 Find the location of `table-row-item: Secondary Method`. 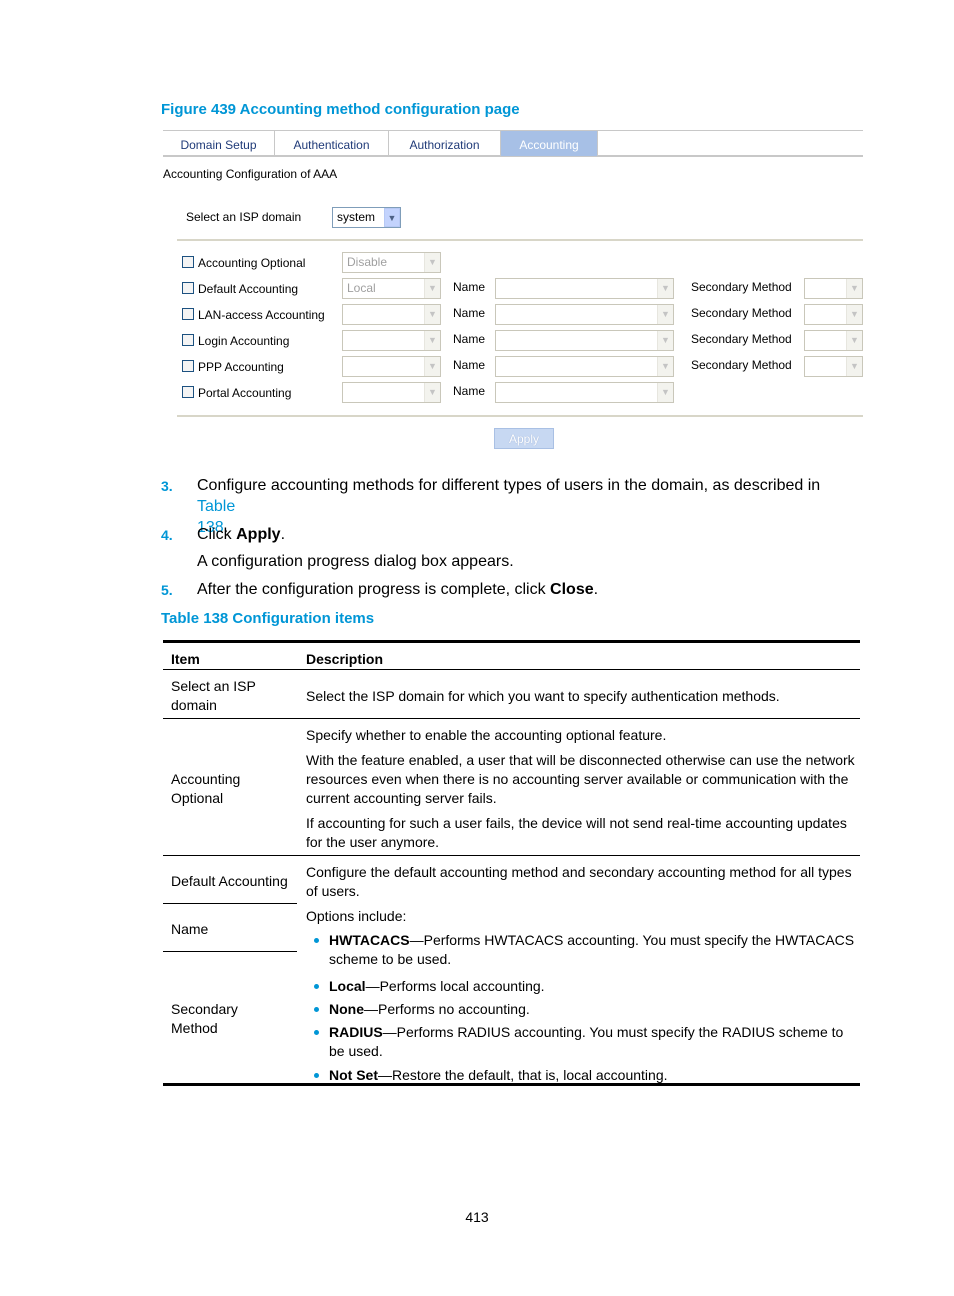

table-row-item: Secondary Method is located at coordinates (204, 1018).